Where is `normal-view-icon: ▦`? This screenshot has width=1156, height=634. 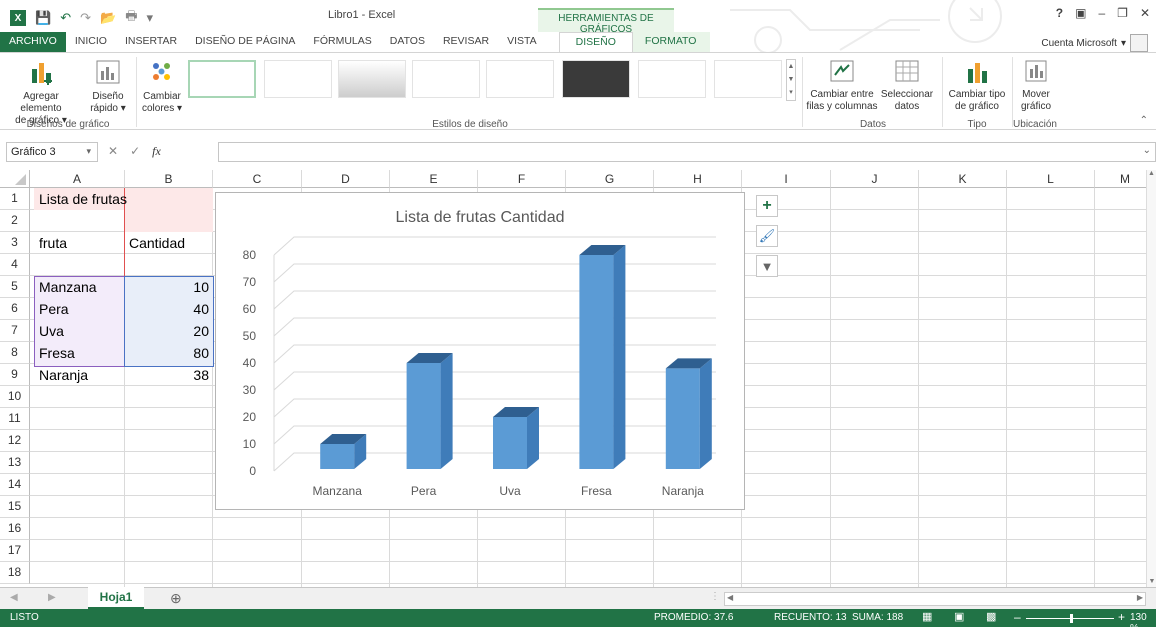
normal-view-icon: ▦ is located at coordinates (927, 616).